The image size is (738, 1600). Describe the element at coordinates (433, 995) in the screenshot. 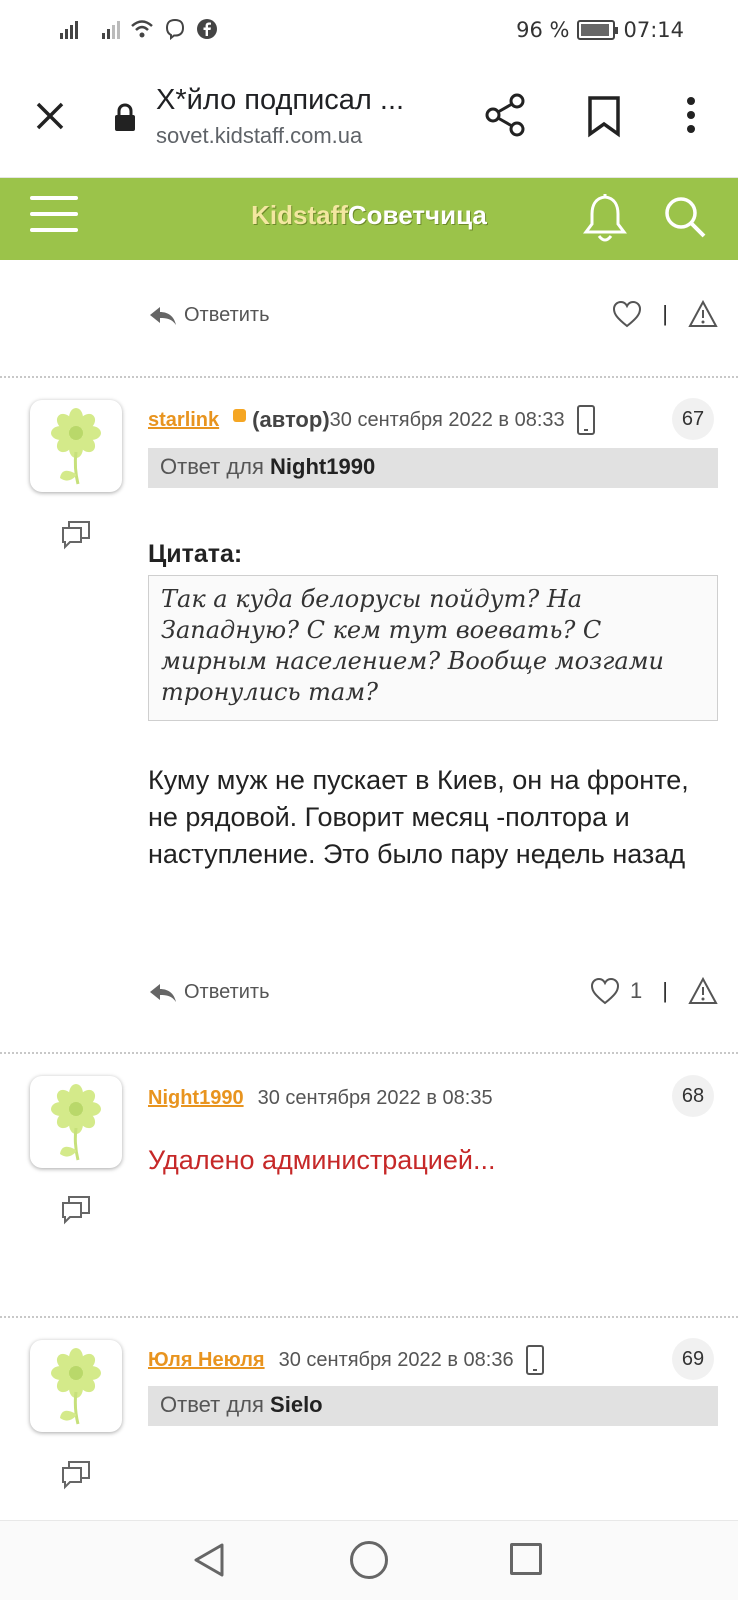

I see `post-actions: Ответить 1 |` at that location.